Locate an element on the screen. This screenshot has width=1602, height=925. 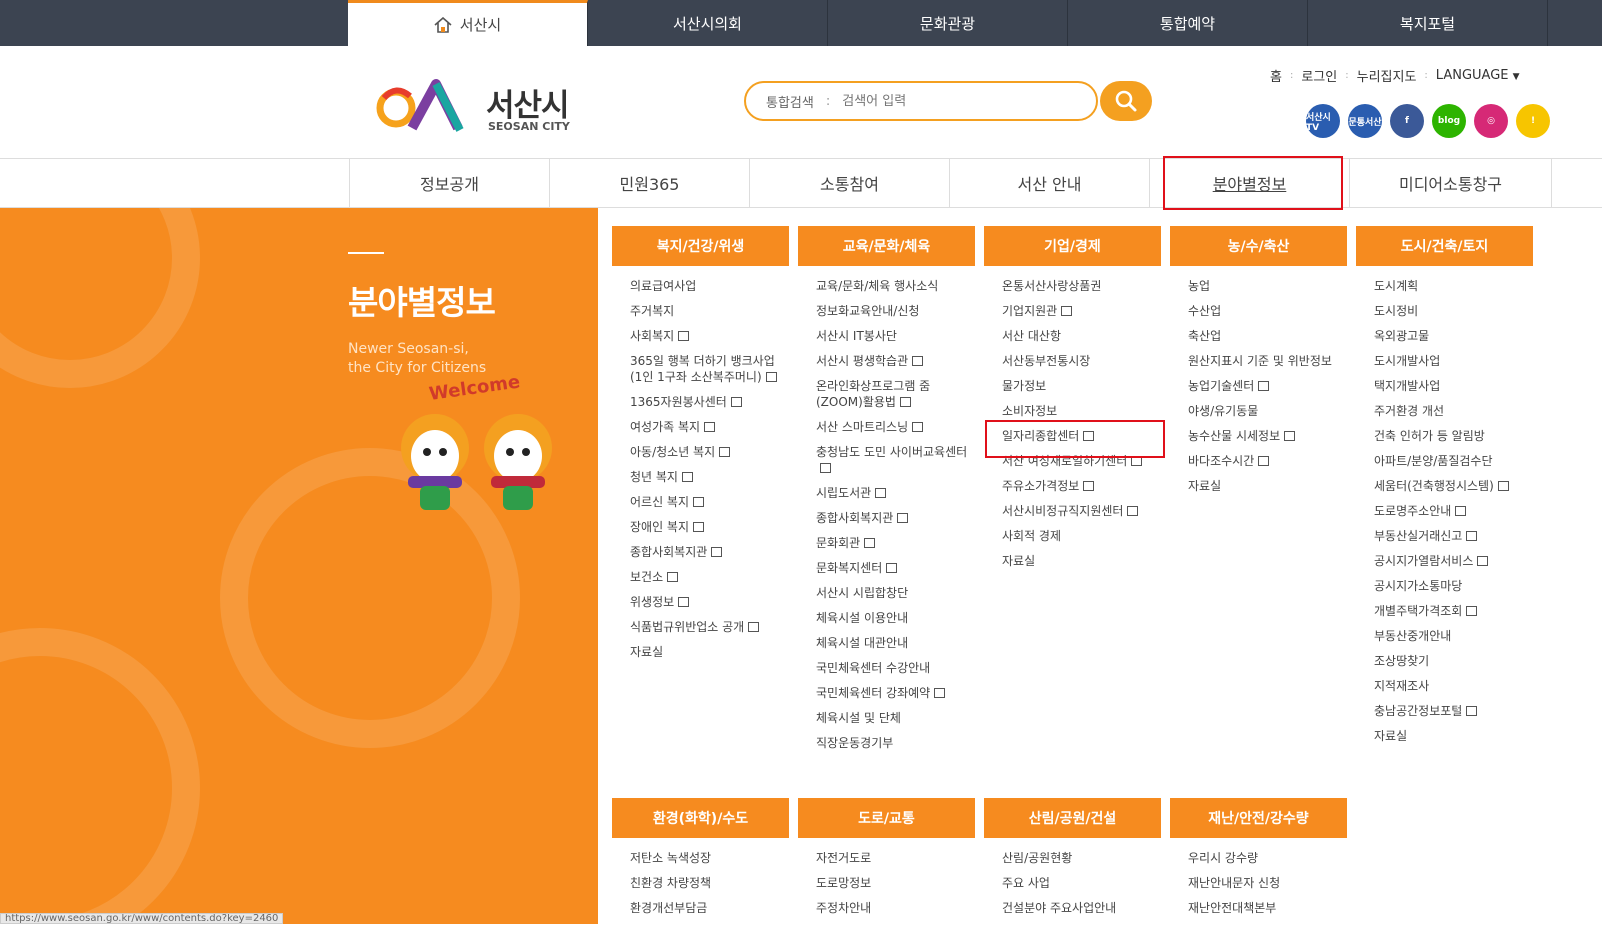
menu-link: 의료급여사업 is located at coordinates (706, 286).